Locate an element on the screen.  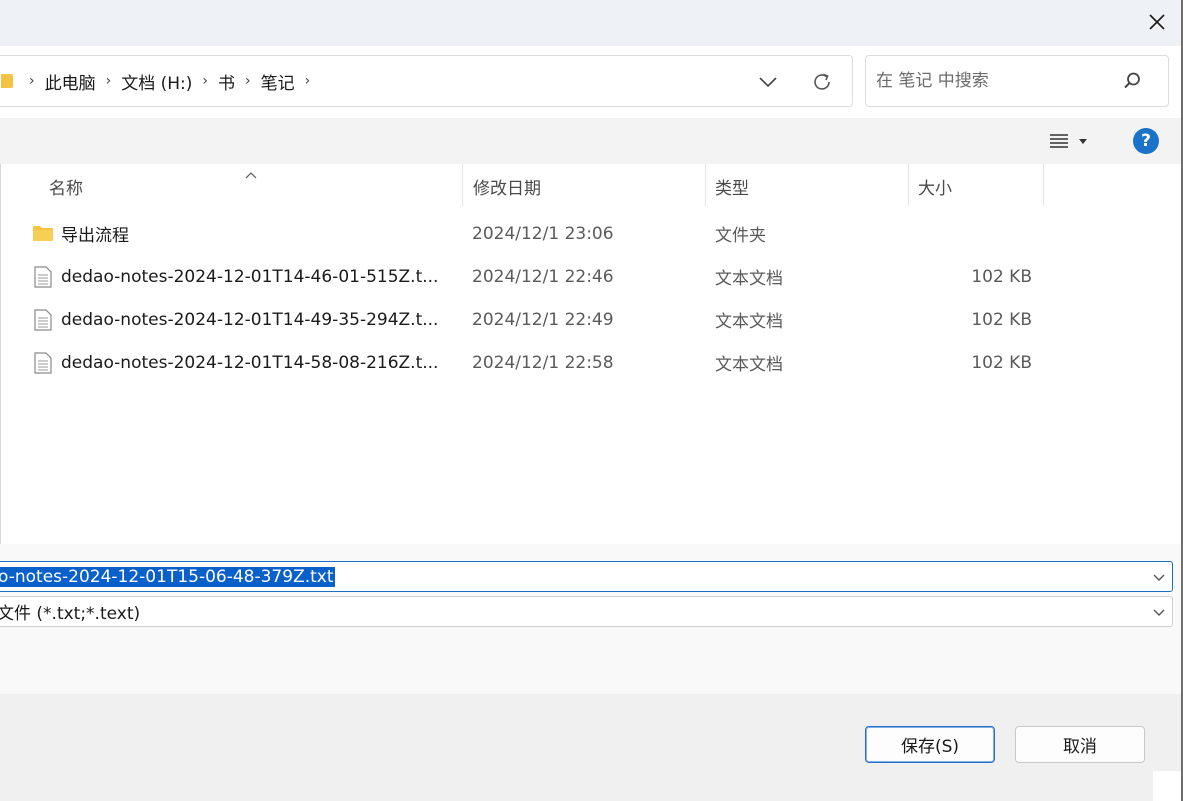
file-row-folder: 导出流程 2024/12/1 23:06 文件夹 is located at coordinates (592, 233).